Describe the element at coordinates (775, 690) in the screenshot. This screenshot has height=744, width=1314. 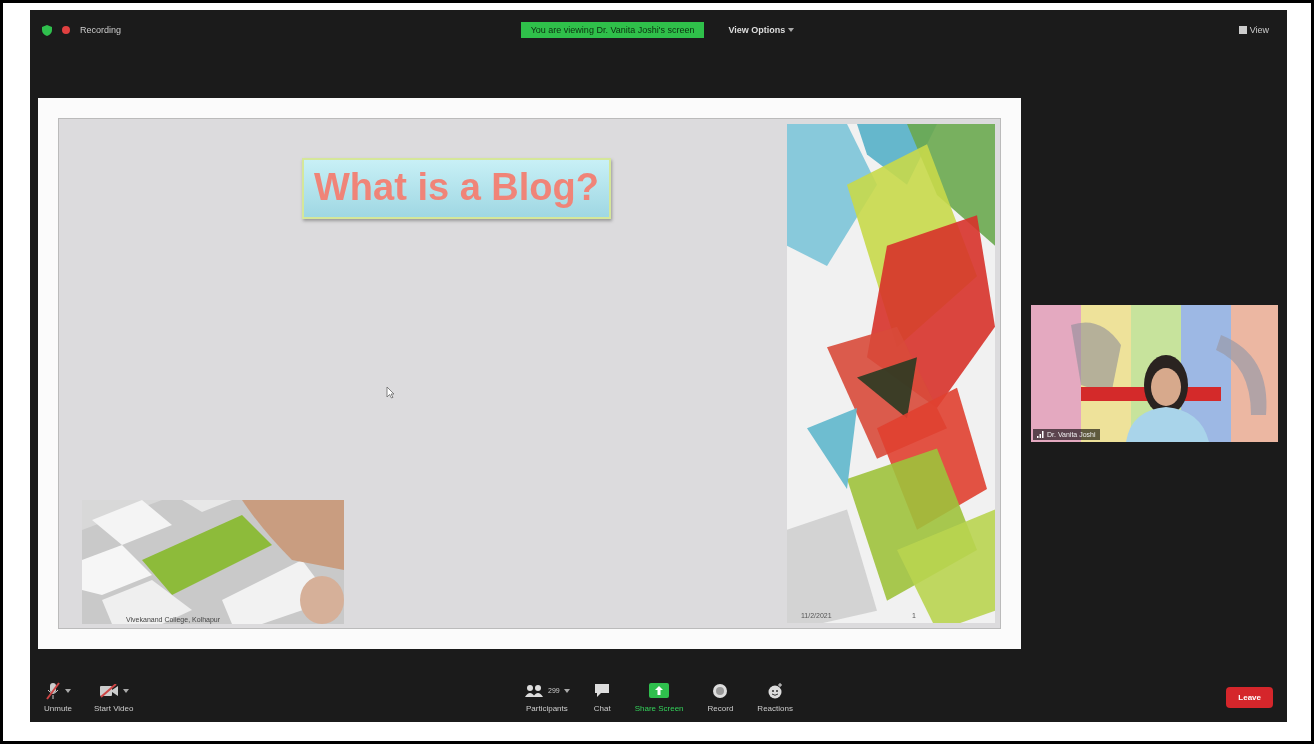
I see `emoji-icon` at that location.